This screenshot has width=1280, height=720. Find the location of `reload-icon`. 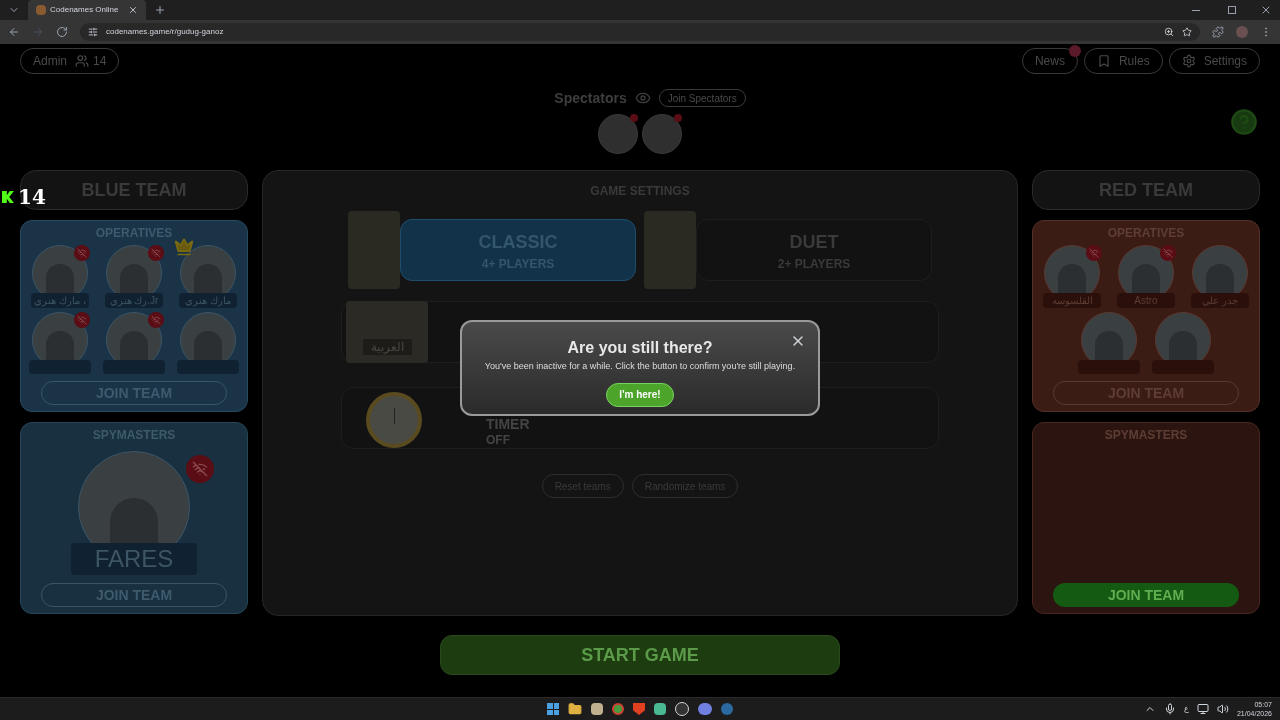

reload-icon is located at coordinates (62, 32).